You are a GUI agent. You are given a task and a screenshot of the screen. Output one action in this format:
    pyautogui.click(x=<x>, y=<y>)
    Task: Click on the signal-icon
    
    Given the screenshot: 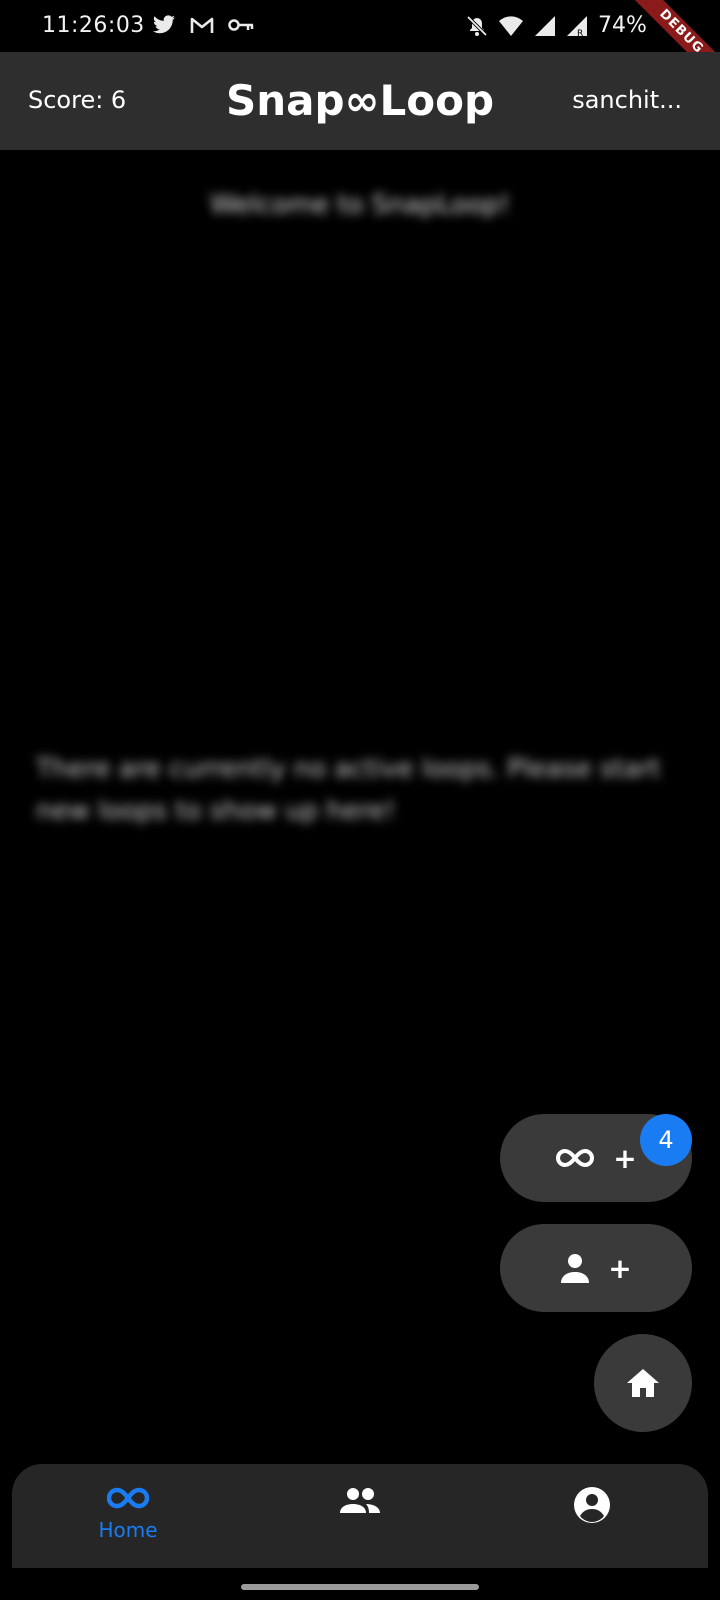 What is the action you would take?
    pyautogui.click(x=545, y=26)
    